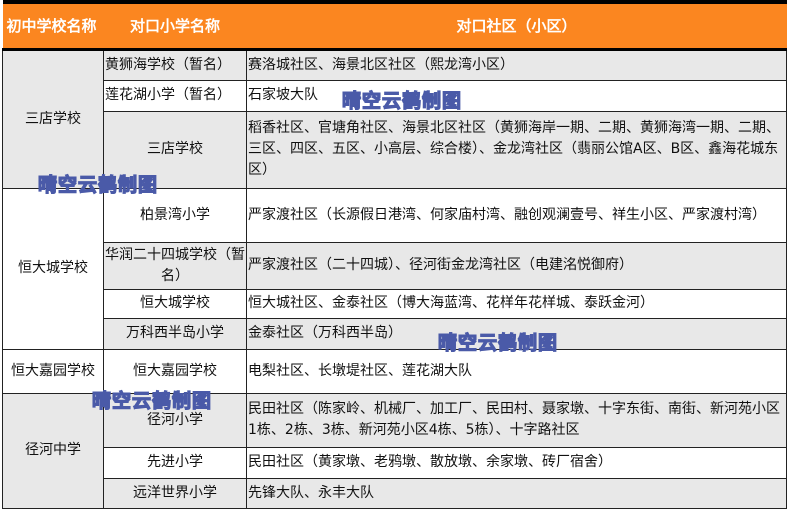  Describe the element at coordinates (516, 215) in the screenshot. I see `community-cell: 严家渡社区（长源假日港湾、何家庙村湾、融创观澜壹号、祥生小区、严家渡村湾）` at that location.